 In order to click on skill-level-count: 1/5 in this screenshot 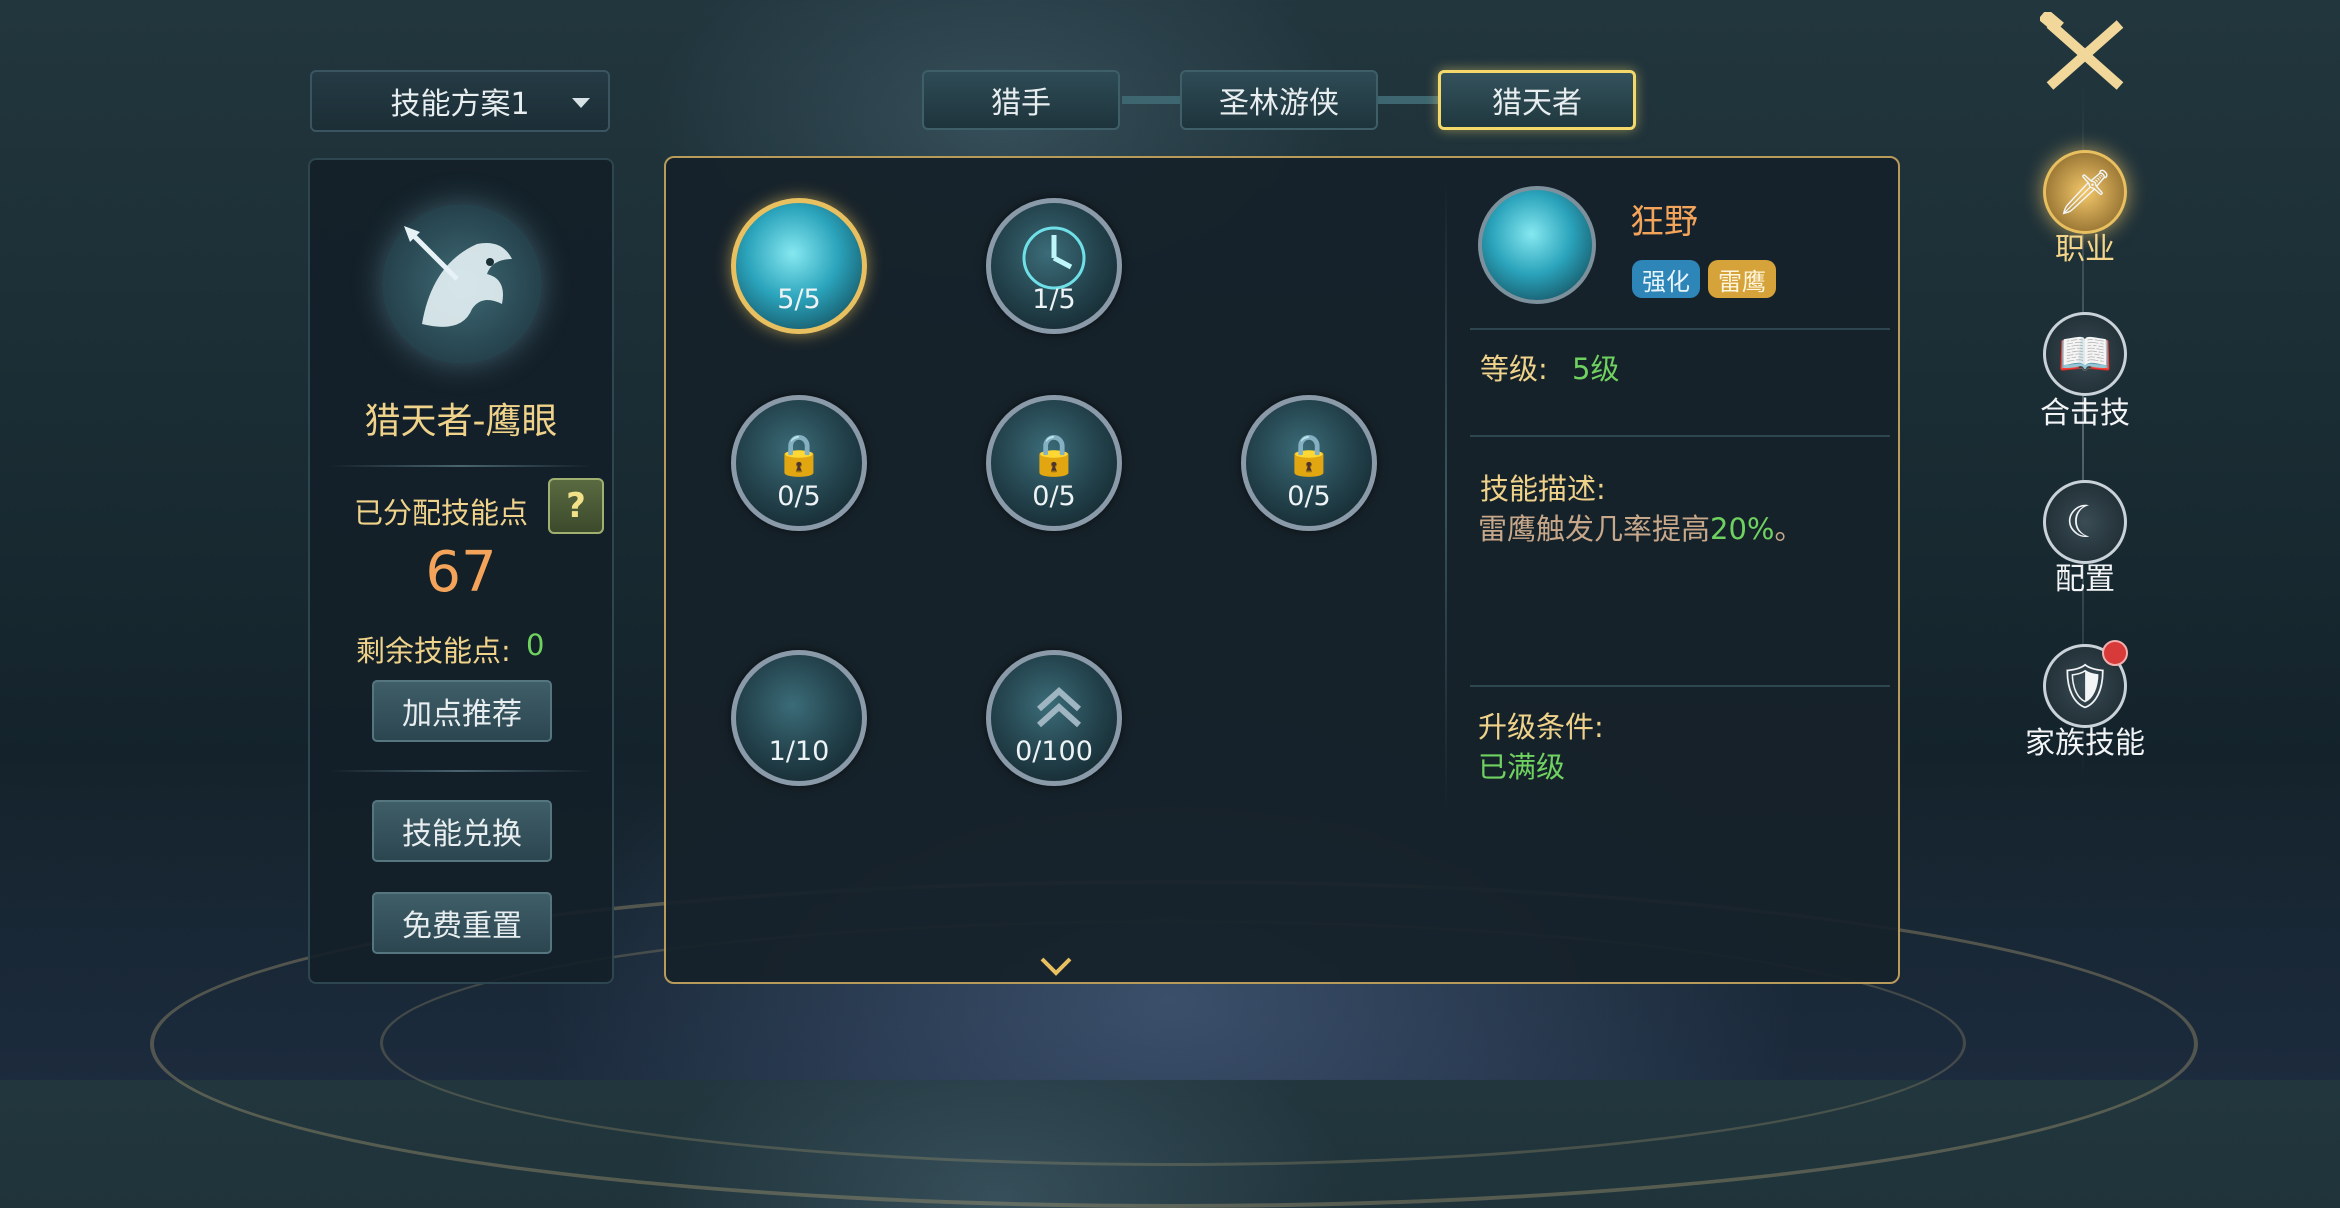, I will do `click(1054, 299)`.